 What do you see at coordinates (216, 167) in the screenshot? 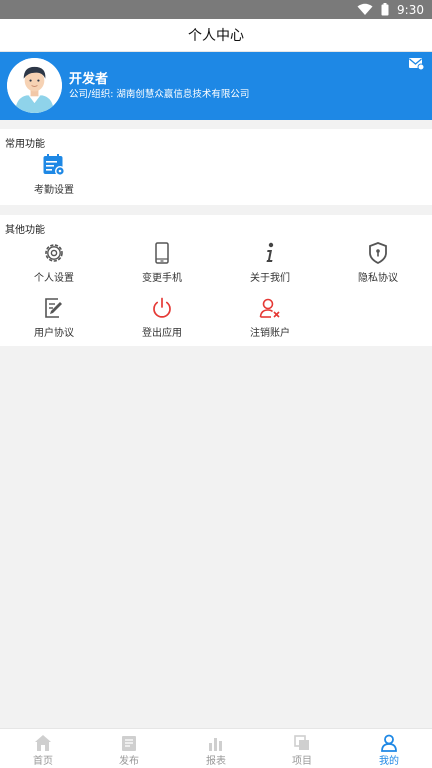
I see `common-functions-section: 常用功能 考勤设置` at bounding box center [216, 167].